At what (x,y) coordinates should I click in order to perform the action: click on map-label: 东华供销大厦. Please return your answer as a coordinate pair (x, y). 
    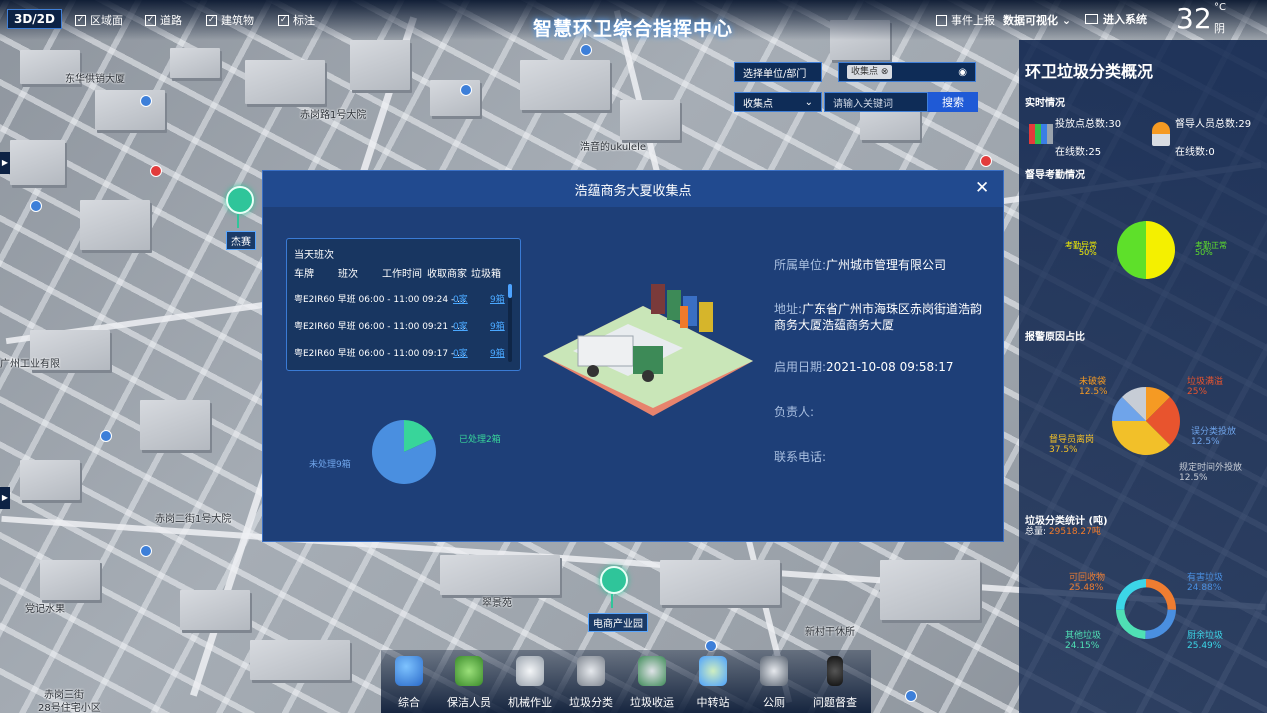
    Looking at the image, I should click on (95, 79).